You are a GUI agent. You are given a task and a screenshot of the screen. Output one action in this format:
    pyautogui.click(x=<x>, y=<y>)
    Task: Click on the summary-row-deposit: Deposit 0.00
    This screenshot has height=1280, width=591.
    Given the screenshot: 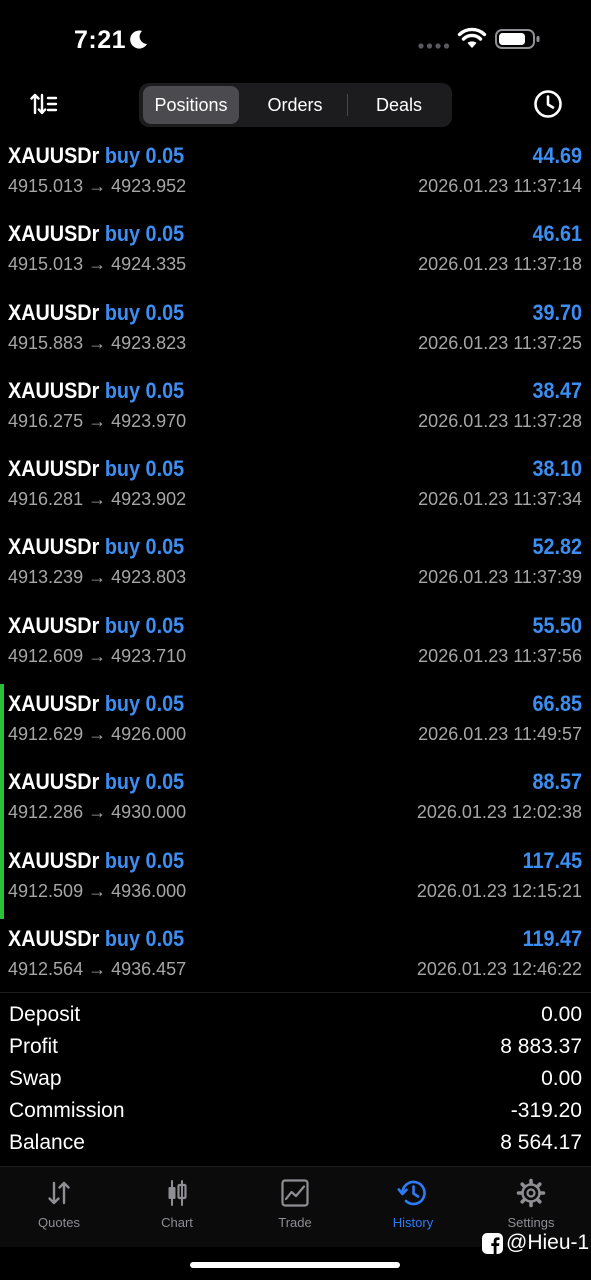 What is the action you would take?
    pyautogui.click(x=295, y=1016)
    